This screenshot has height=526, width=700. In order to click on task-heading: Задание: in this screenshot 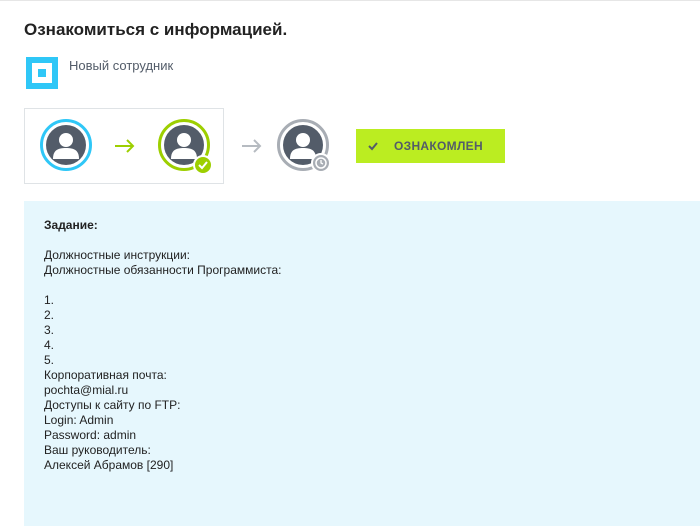, I will do `click(71, 225)`.